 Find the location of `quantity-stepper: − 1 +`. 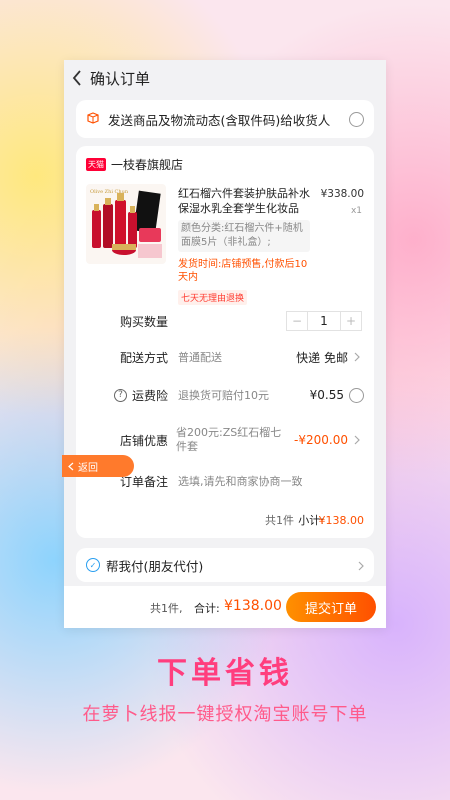

quantity-stepper: − 1 + is located at coordinates (324, 321).